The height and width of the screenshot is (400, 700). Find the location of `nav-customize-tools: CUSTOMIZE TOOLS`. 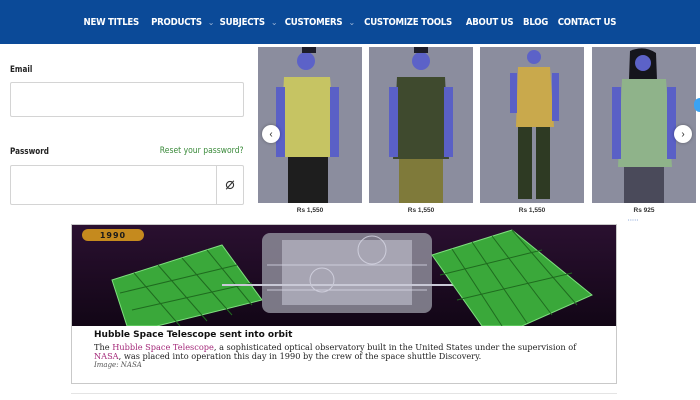

nav-customize-tools: CUSTOMIZE TOOLS is located at coordinates (408, 22).